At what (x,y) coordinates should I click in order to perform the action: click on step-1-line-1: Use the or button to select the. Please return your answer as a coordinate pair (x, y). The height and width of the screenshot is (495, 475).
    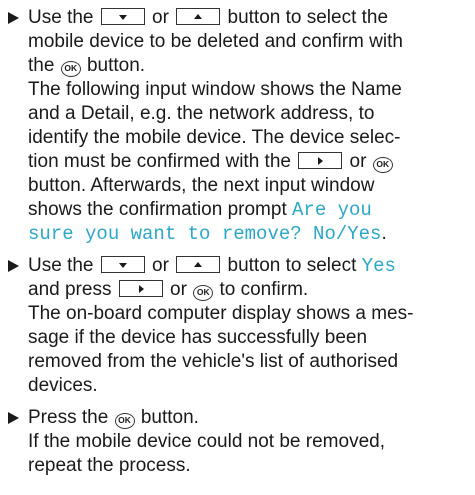
    Looking at the image, I should click on (208, 17).